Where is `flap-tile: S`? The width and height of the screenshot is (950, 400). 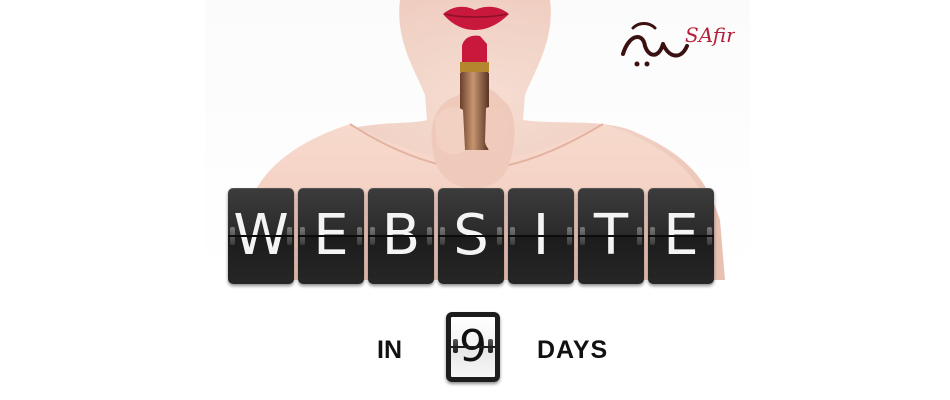 flap-tile: S is located at coordinates (471, 236).